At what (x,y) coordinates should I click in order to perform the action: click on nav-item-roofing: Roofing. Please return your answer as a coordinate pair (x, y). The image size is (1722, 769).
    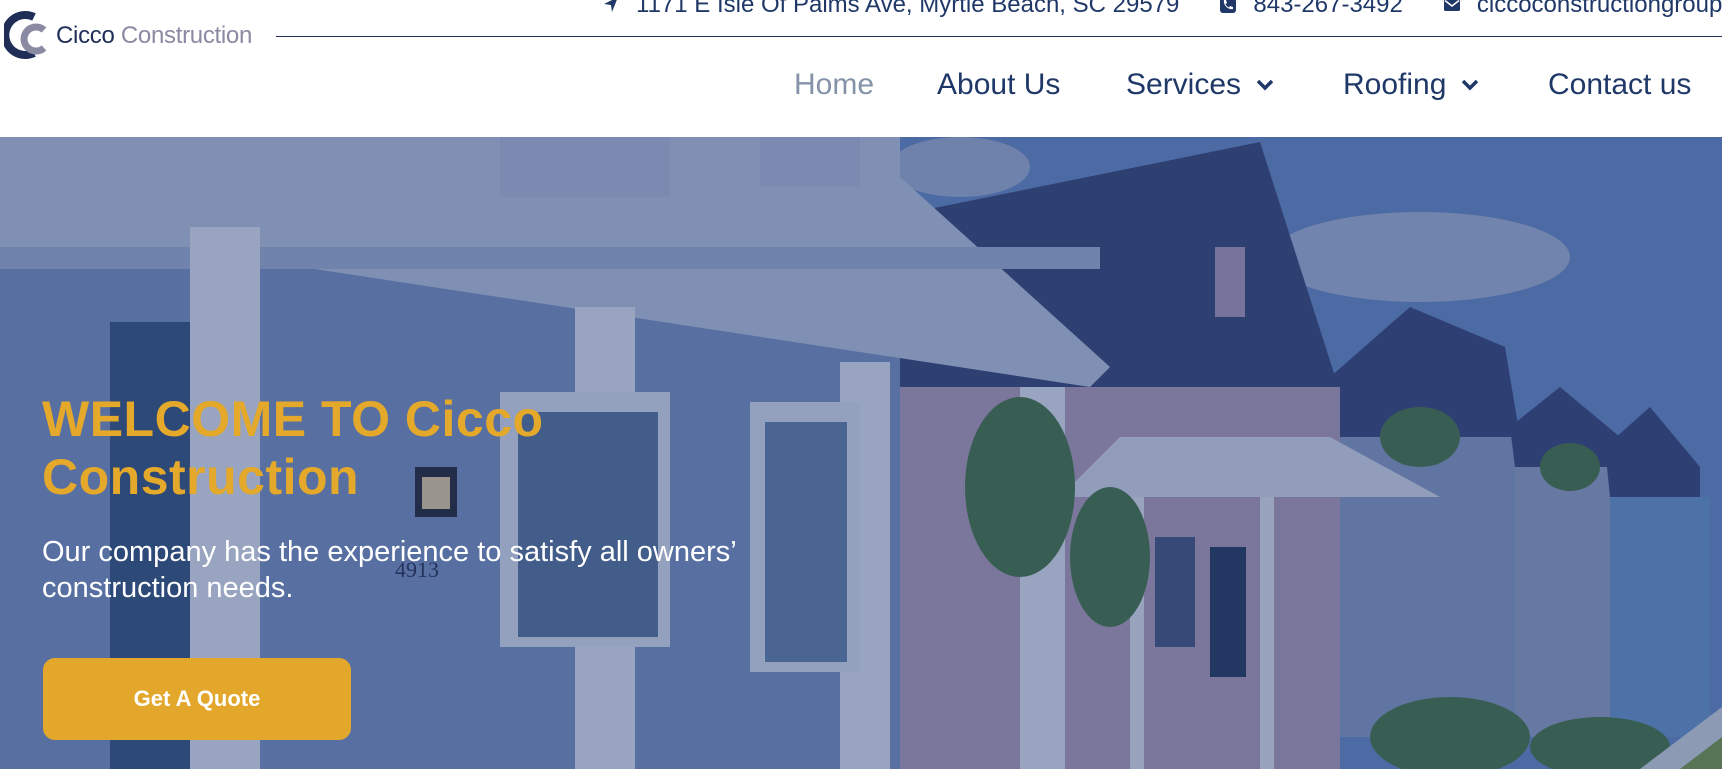
    Looking at the image, I should click on (1411, 85).